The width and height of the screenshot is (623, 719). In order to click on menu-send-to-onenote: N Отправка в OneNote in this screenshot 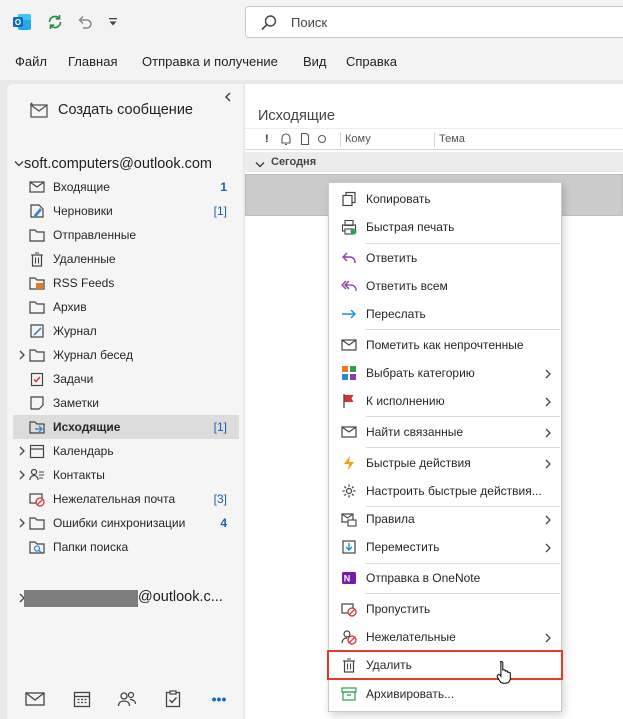, I will do `click(445, 578)`.